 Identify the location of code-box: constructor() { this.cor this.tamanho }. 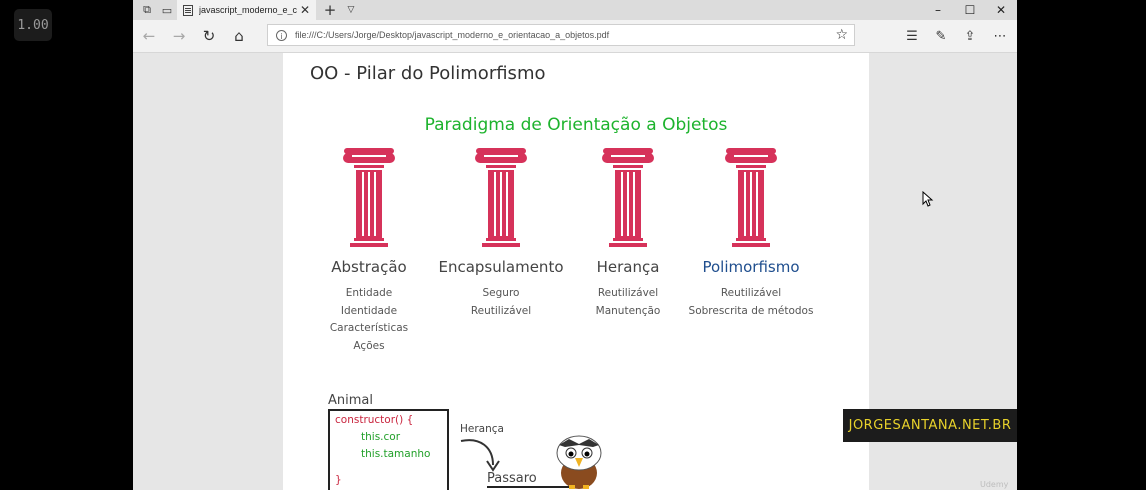
(388, 449).